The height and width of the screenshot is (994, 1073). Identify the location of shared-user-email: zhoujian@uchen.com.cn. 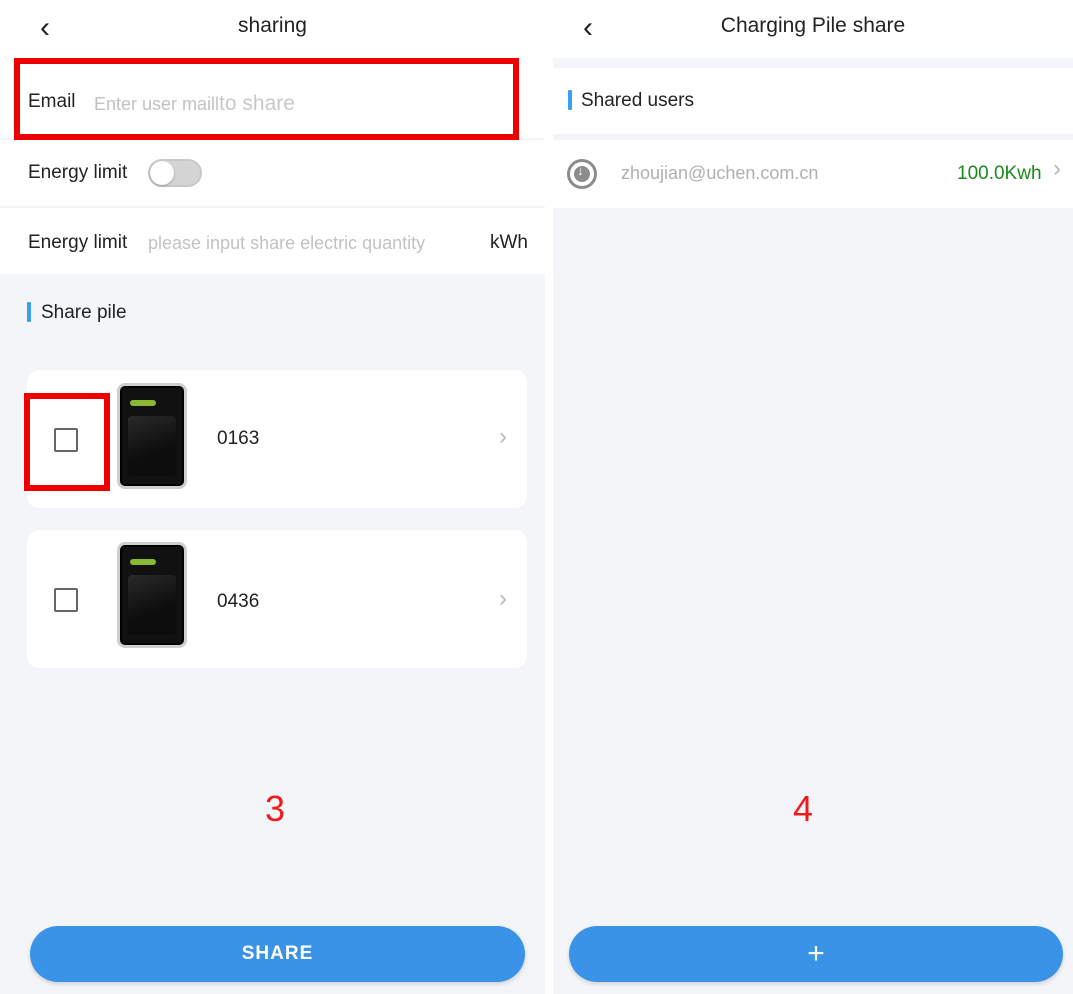
(720, 173).